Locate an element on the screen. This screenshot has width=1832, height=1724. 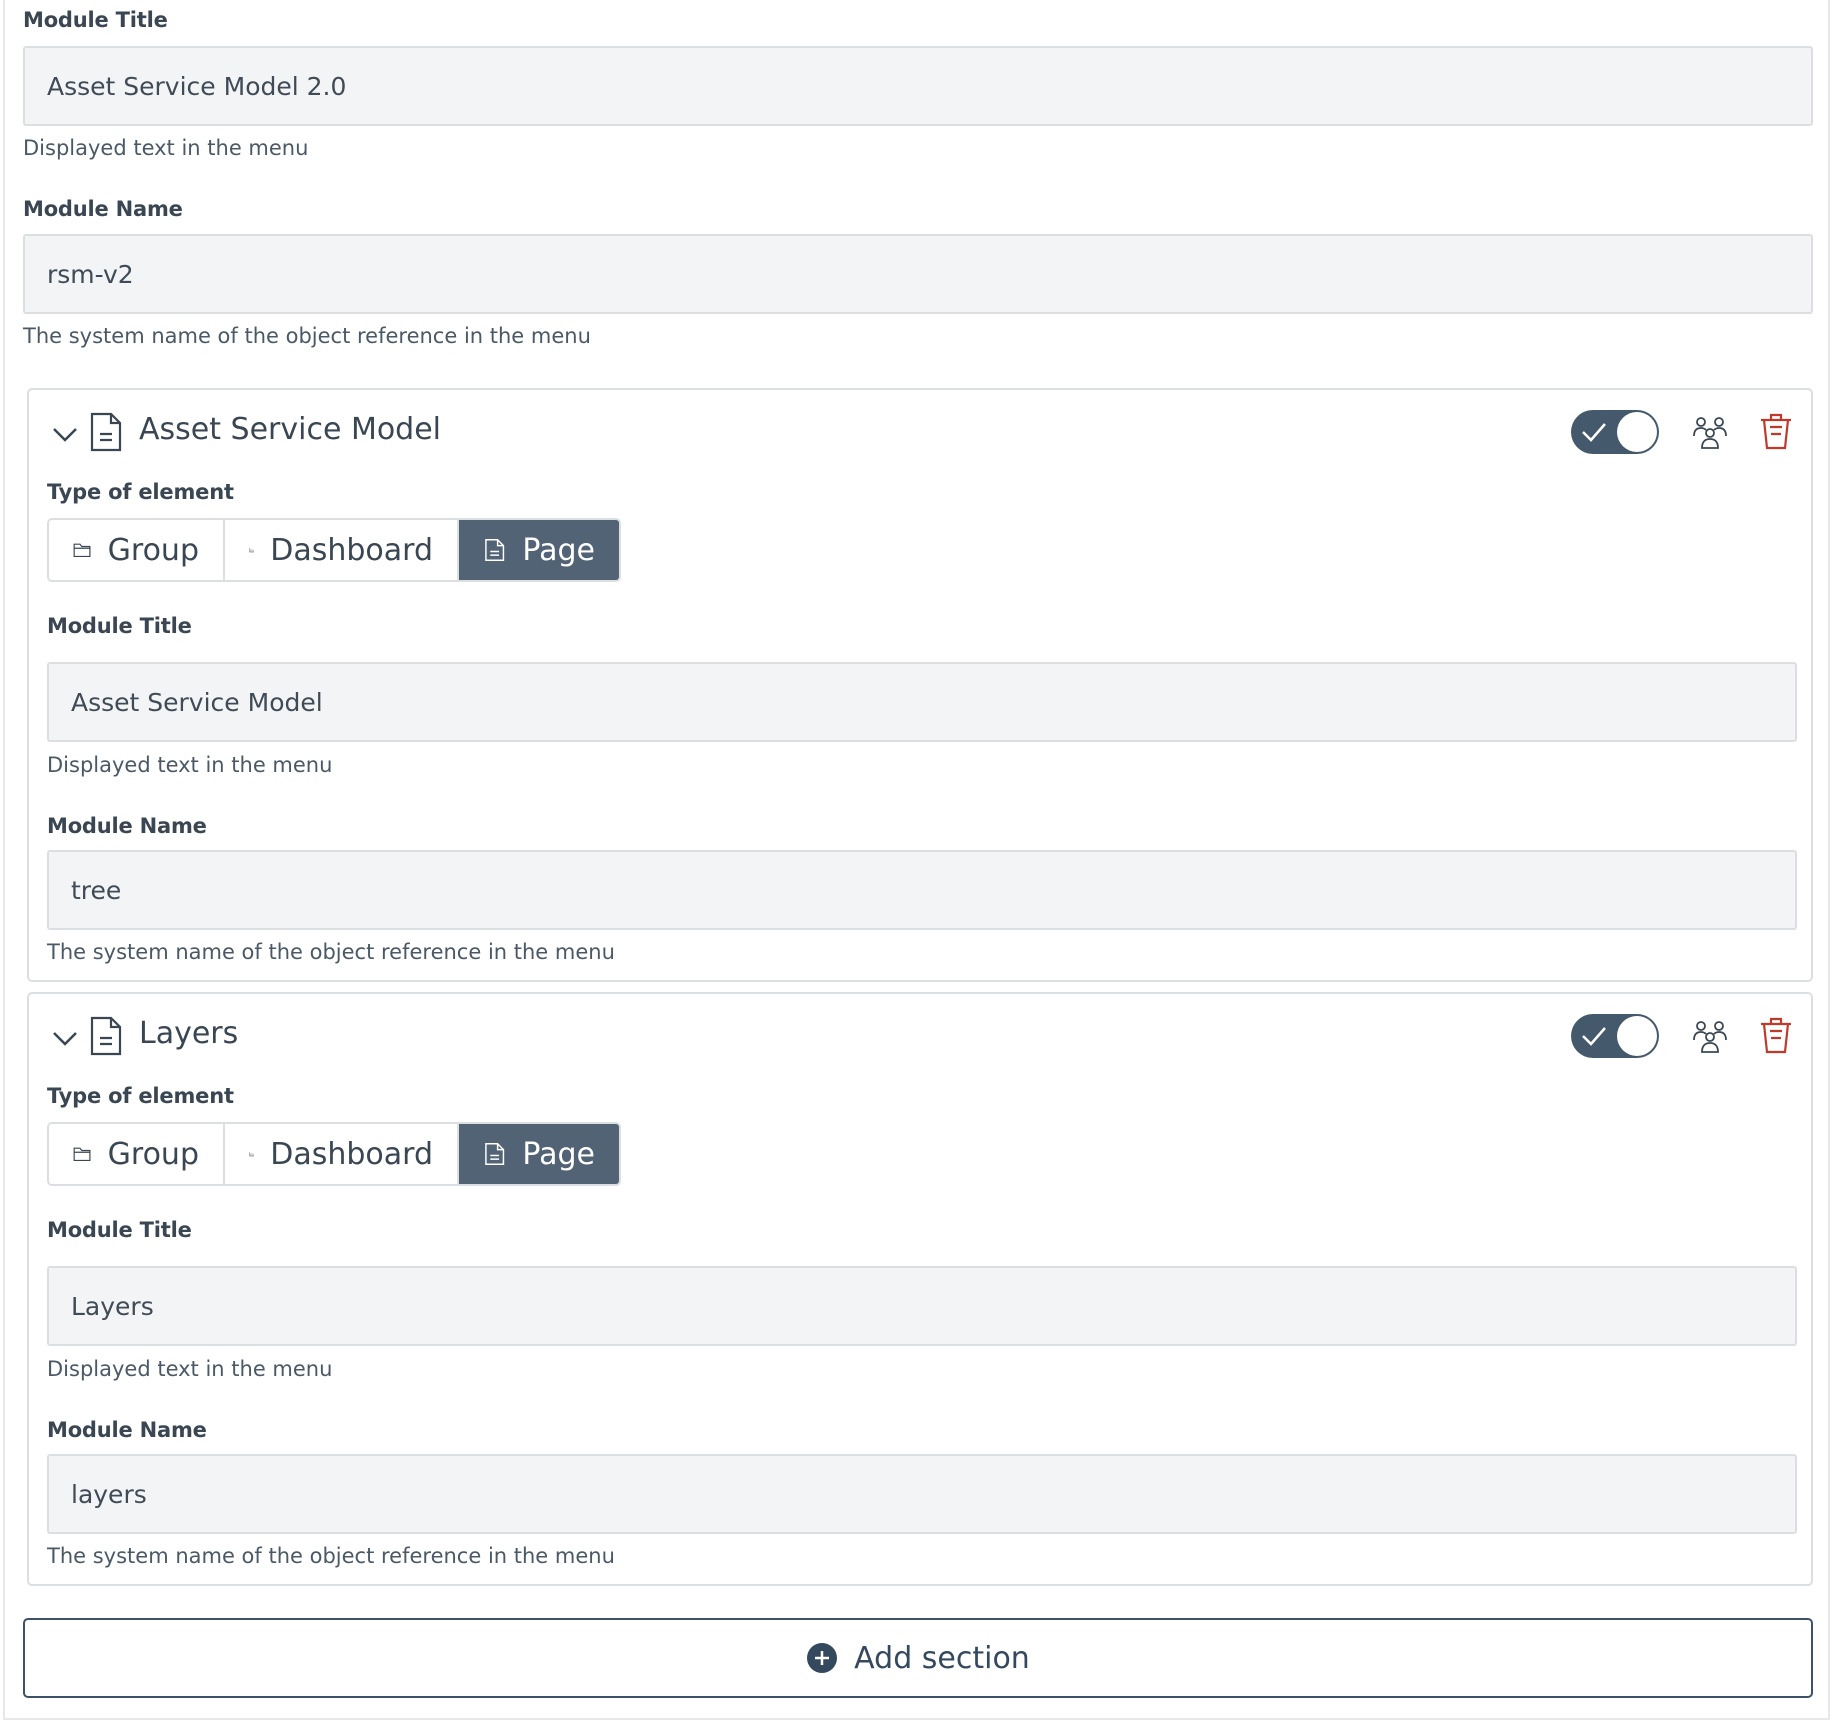
module-name-input: layers is located at coordinates (922, 1494).